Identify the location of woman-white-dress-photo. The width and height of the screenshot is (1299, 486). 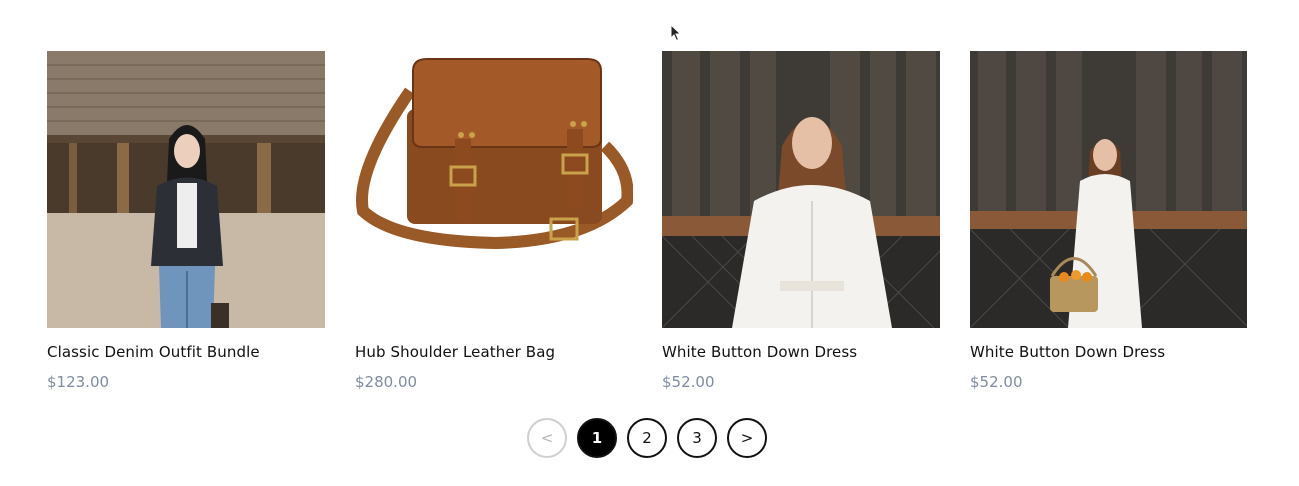
(801, 189).